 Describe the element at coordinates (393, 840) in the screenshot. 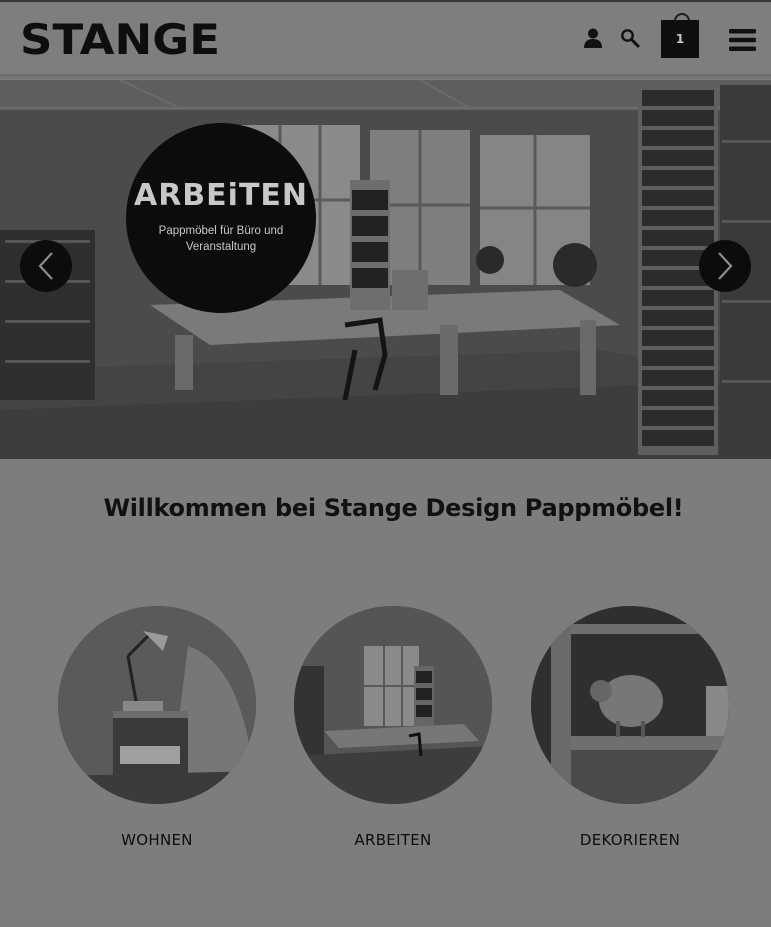

I see `category-arbeiten-label: ARBEITEN` at that location.